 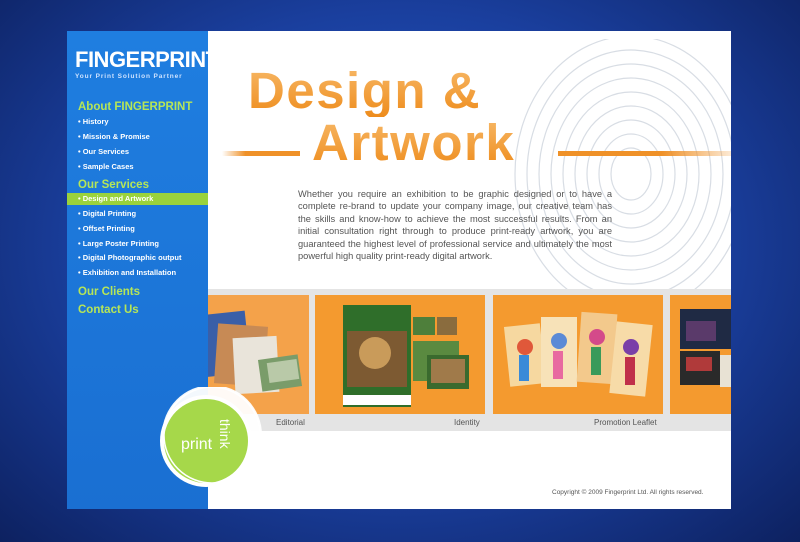 What do you see at coordinates (109, 292) in the screenshot?
I see `nav-heading-clients: Our Clients` at bounding box center [109, 292].